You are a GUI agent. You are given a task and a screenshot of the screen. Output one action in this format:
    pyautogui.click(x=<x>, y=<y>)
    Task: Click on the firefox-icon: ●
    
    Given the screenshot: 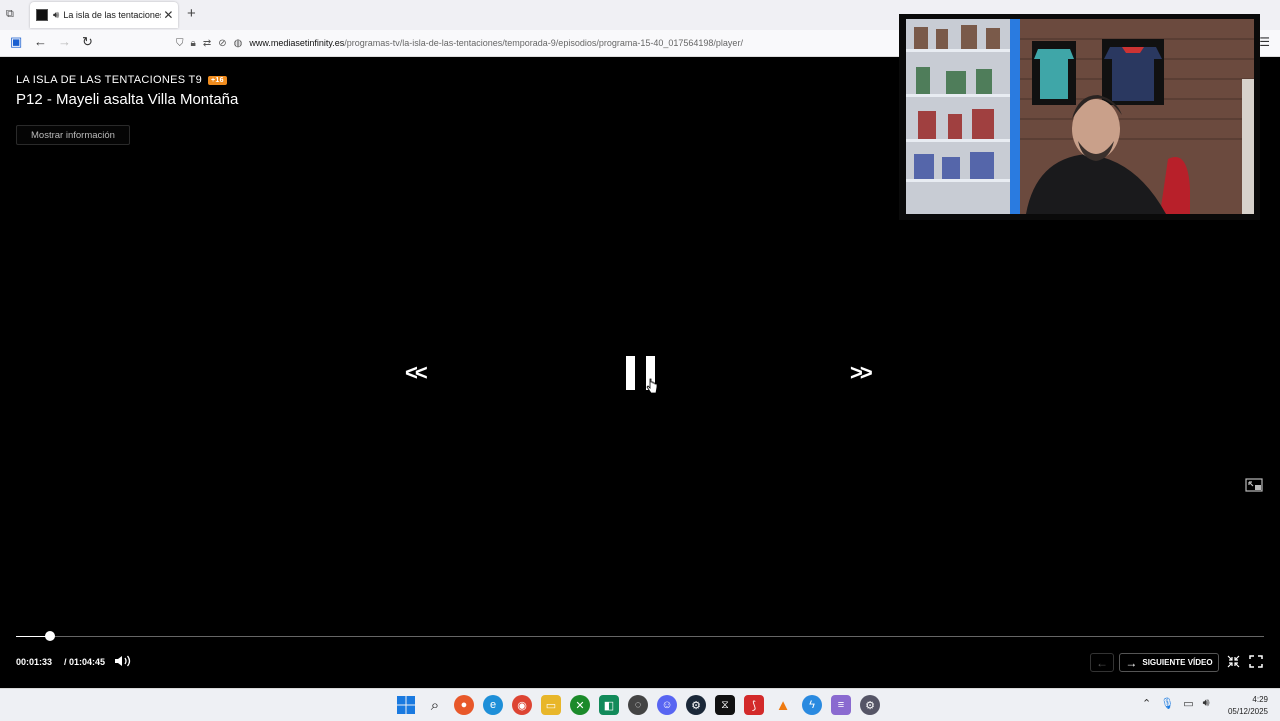 What is the action you would take?
    pyautogui.click(x=464, y=705)
    